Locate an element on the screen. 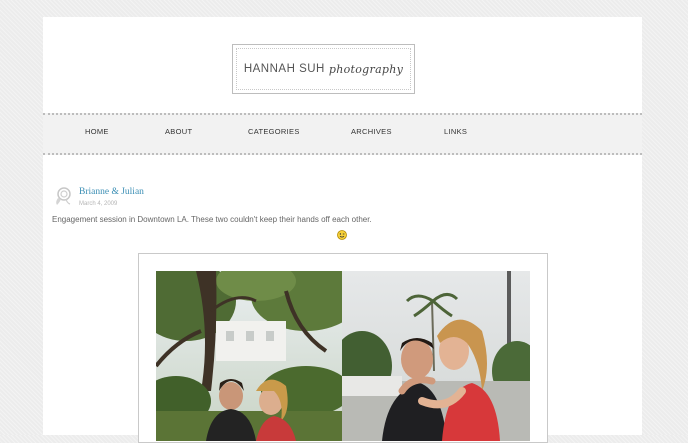 Image resolution: width=688 pixels, height=443 pixels. rose-icon is located at coordinates (63, 196).